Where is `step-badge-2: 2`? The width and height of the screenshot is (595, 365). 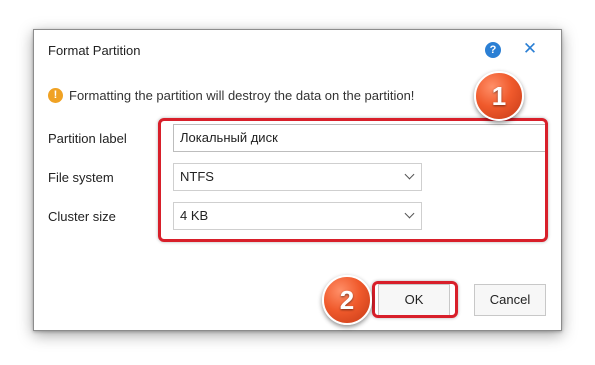
step-badge-2: 2 is located at coordinates (347, 300).